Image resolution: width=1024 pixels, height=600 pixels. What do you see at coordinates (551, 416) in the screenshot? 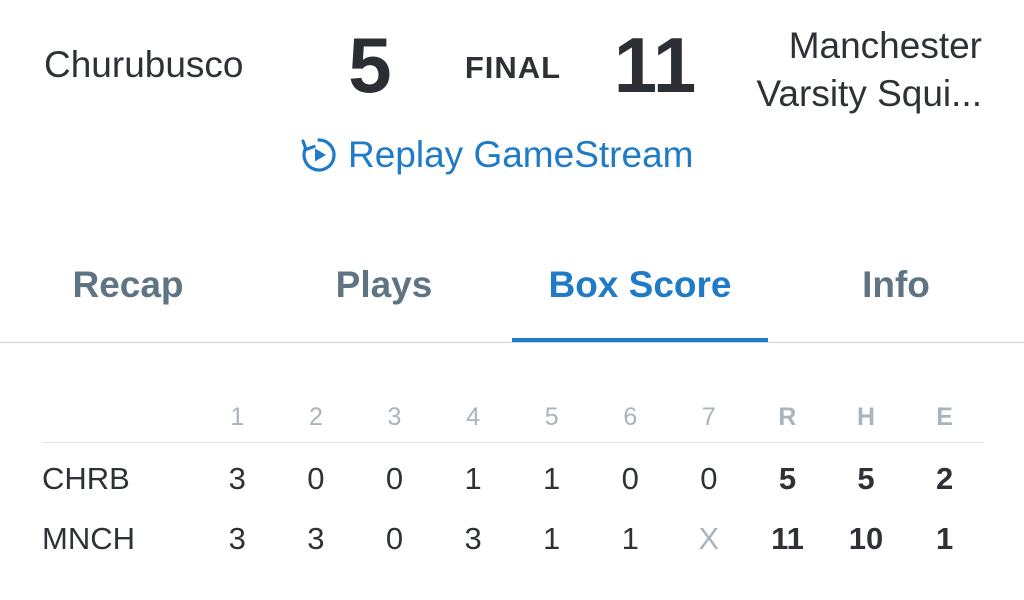
I see `inning-header-5: 5` at bounding box center [551, 416].